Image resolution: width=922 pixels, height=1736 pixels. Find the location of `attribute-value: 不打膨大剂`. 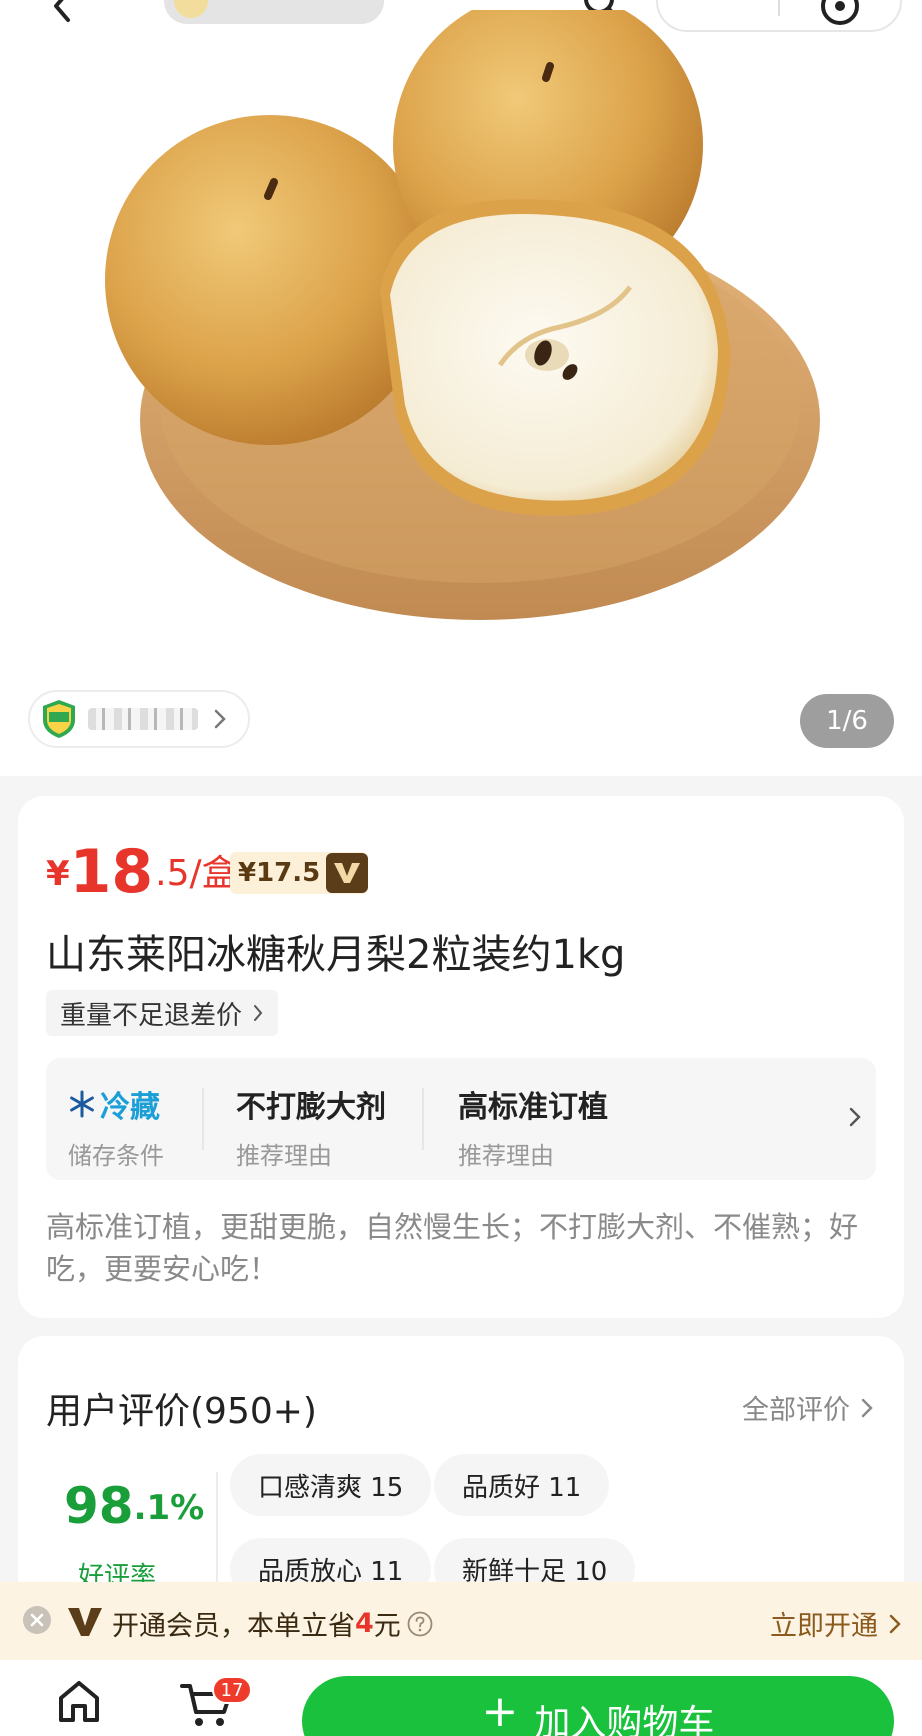

attribute-value: 不打膨大剂 is located at coordinates (311, 1107).